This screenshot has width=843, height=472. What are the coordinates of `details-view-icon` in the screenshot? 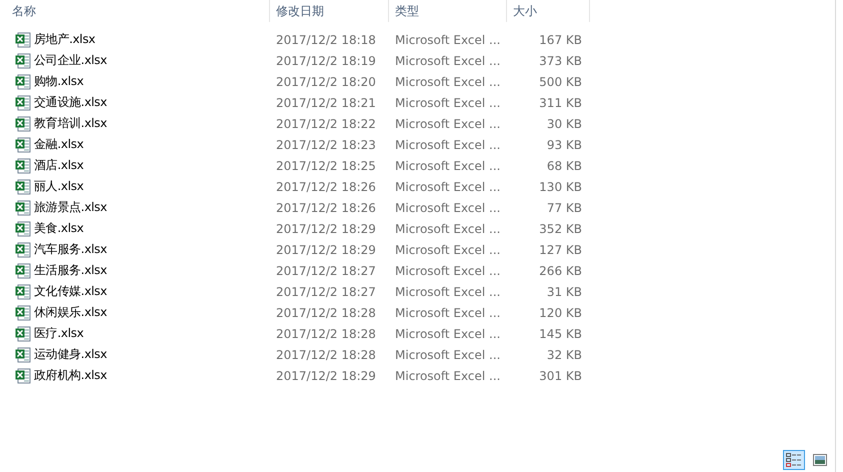 It's located at (794, 460).